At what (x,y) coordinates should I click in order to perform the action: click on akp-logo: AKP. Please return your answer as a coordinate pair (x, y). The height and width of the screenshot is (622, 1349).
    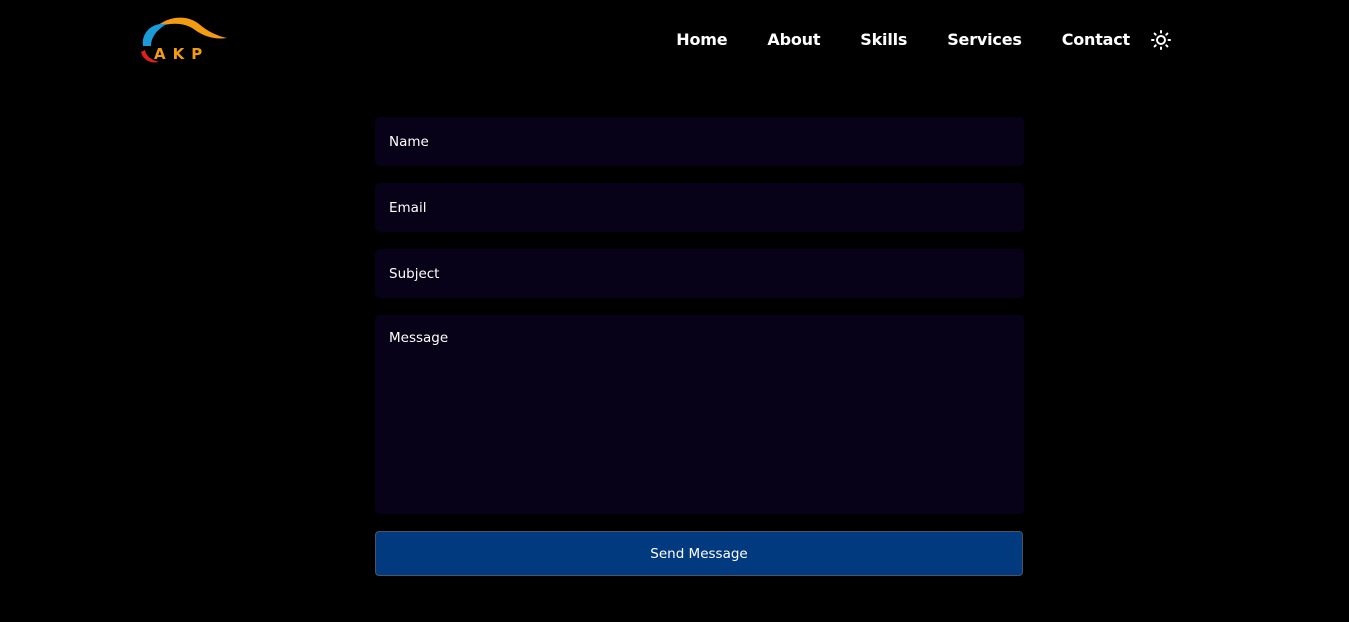
    Looking at the image, I should click on (183, 41).